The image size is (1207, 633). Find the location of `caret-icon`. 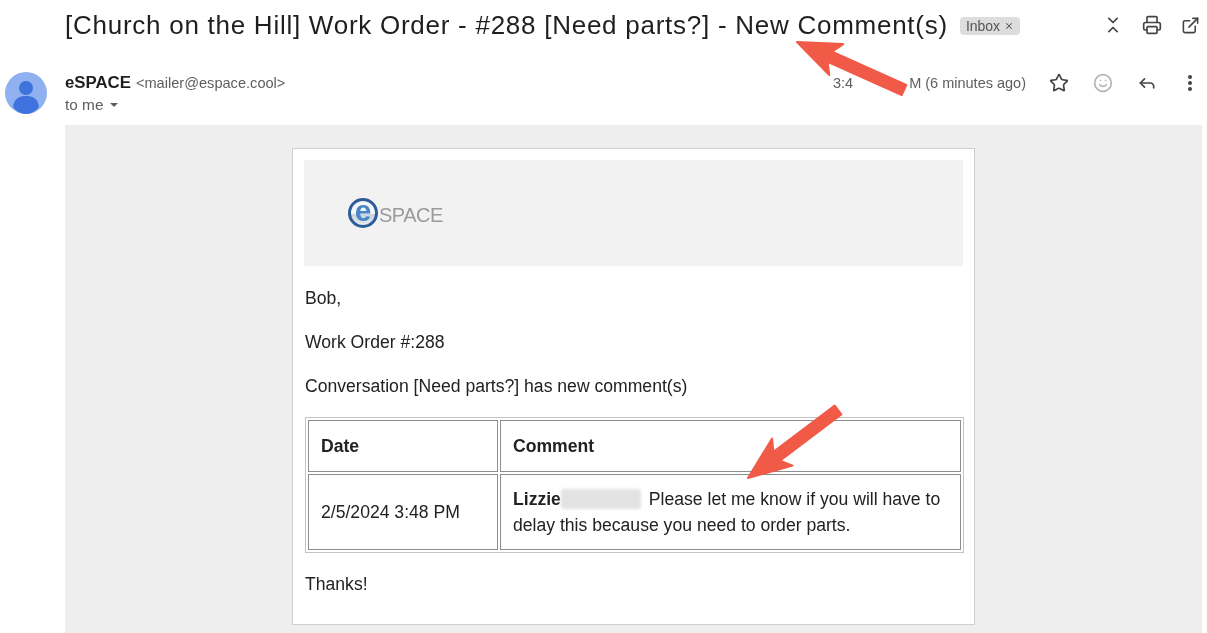

caret-icon is located at coordinates (113, 105).